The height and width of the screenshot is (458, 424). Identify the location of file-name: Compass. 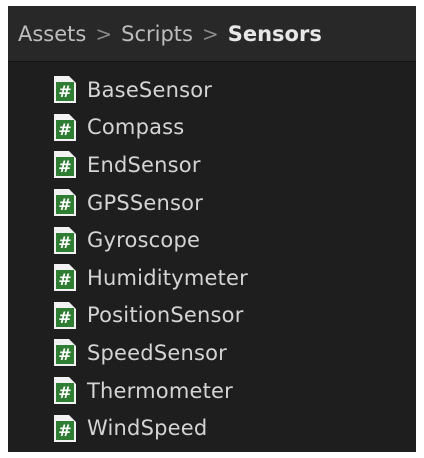
(136, 127).